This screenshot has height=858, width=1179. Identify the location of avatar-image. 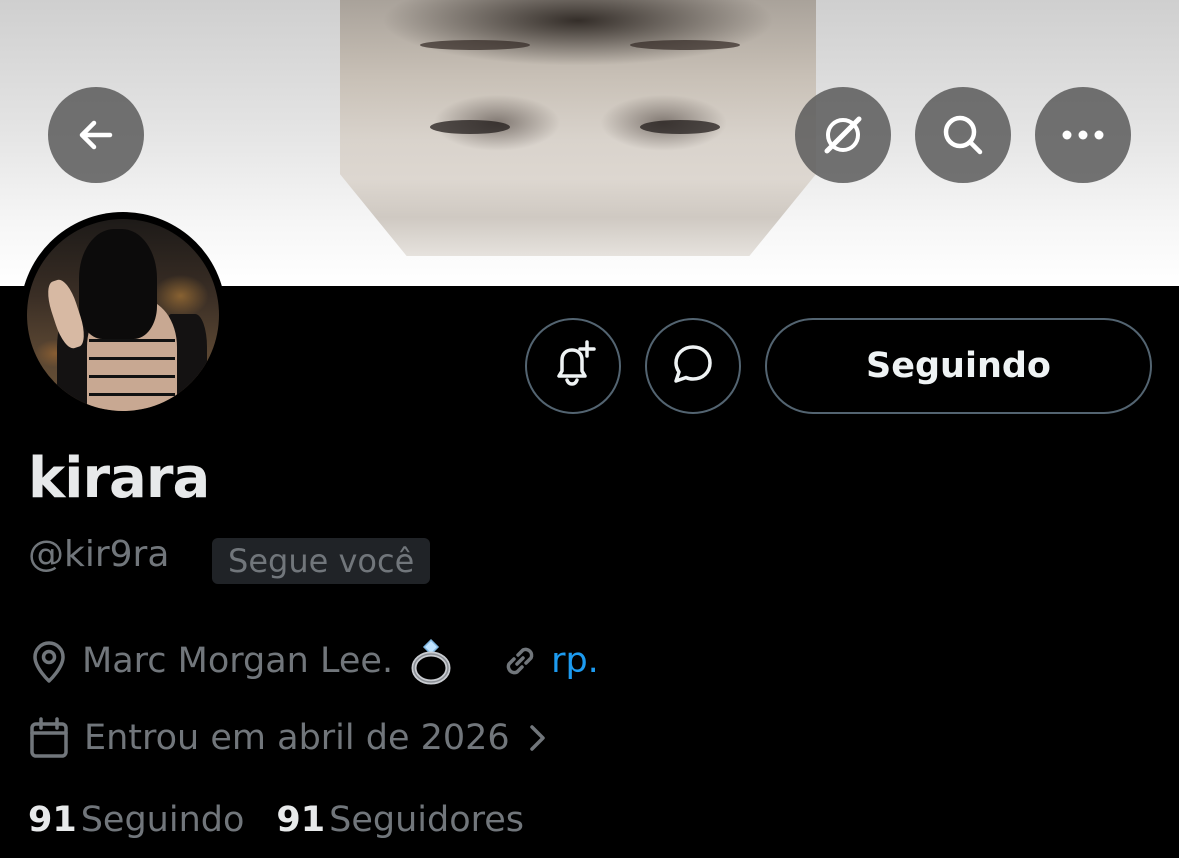
(123, 315).